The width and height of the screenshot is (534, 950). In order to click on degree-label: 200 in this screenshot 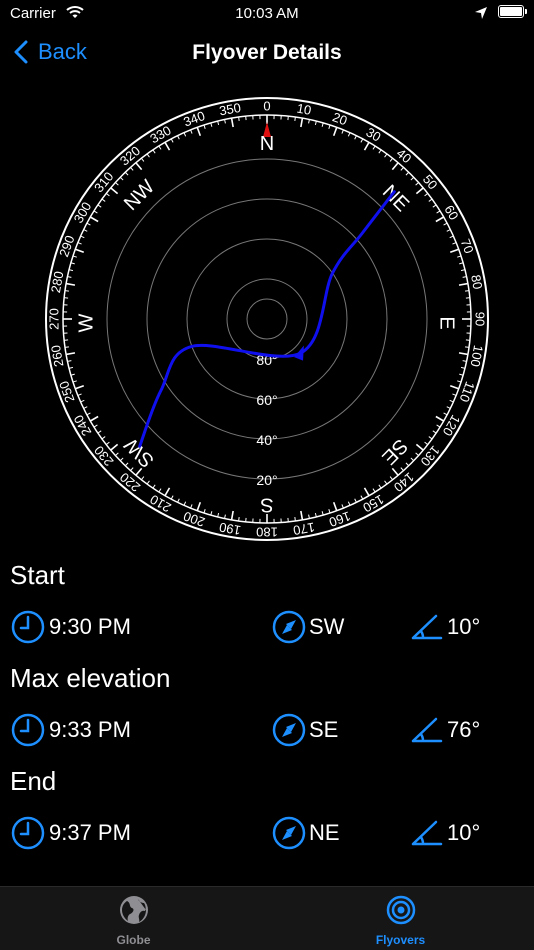, I will do `click(194, 519)`.